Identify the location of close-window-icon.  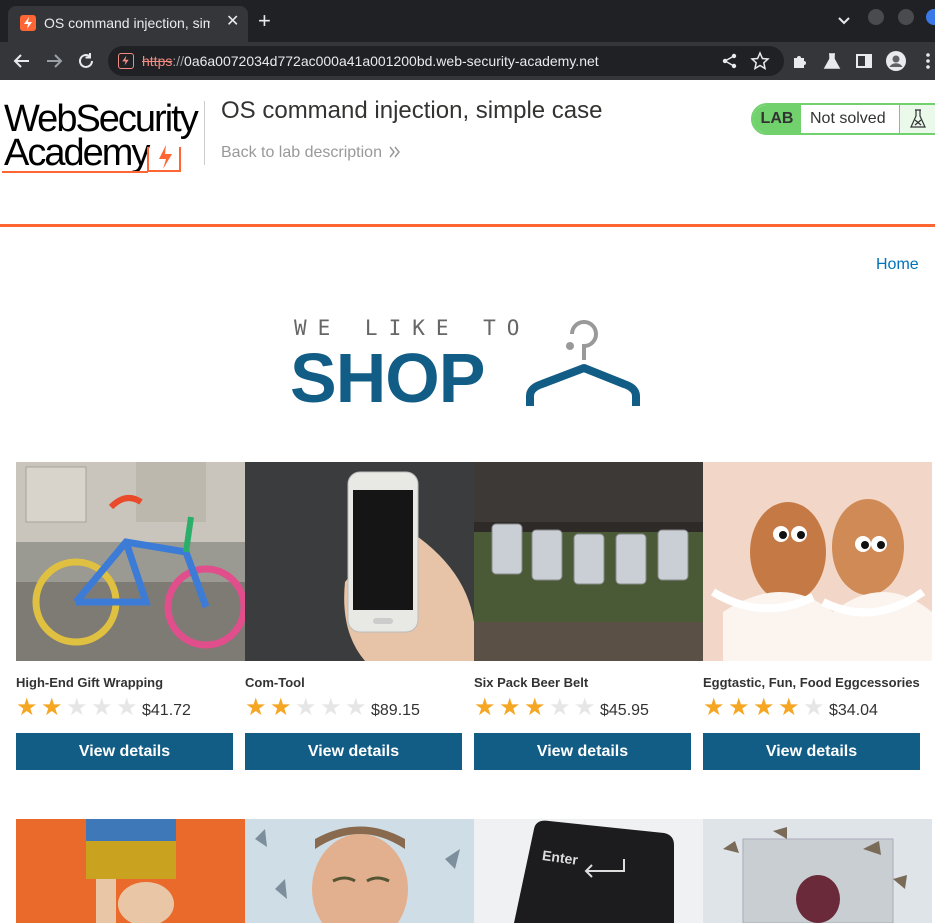
(930, 17).